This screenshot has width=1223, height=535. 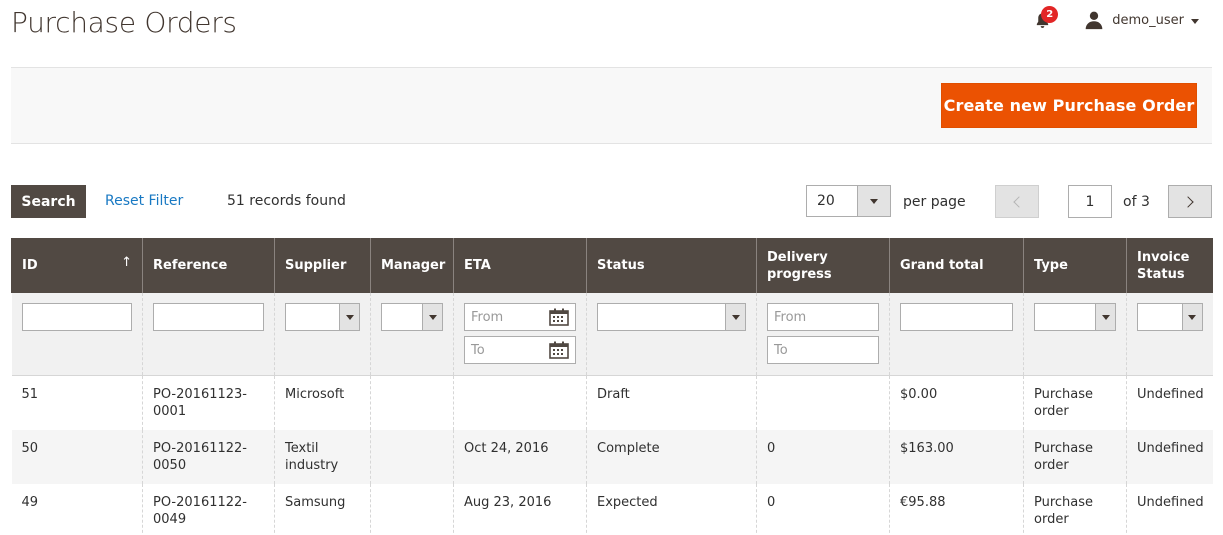 What do you see at coordinates (1148, 20) in the screenshot?
I see `username: demo_user` at bounding box center [1148, 20].